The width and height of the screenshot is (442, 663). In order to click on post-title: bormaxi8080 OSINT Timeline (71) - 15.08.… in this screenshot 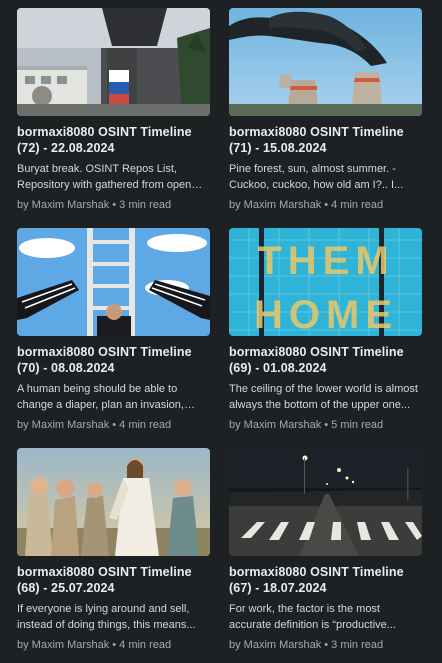, I will do `click(325, 140)`.